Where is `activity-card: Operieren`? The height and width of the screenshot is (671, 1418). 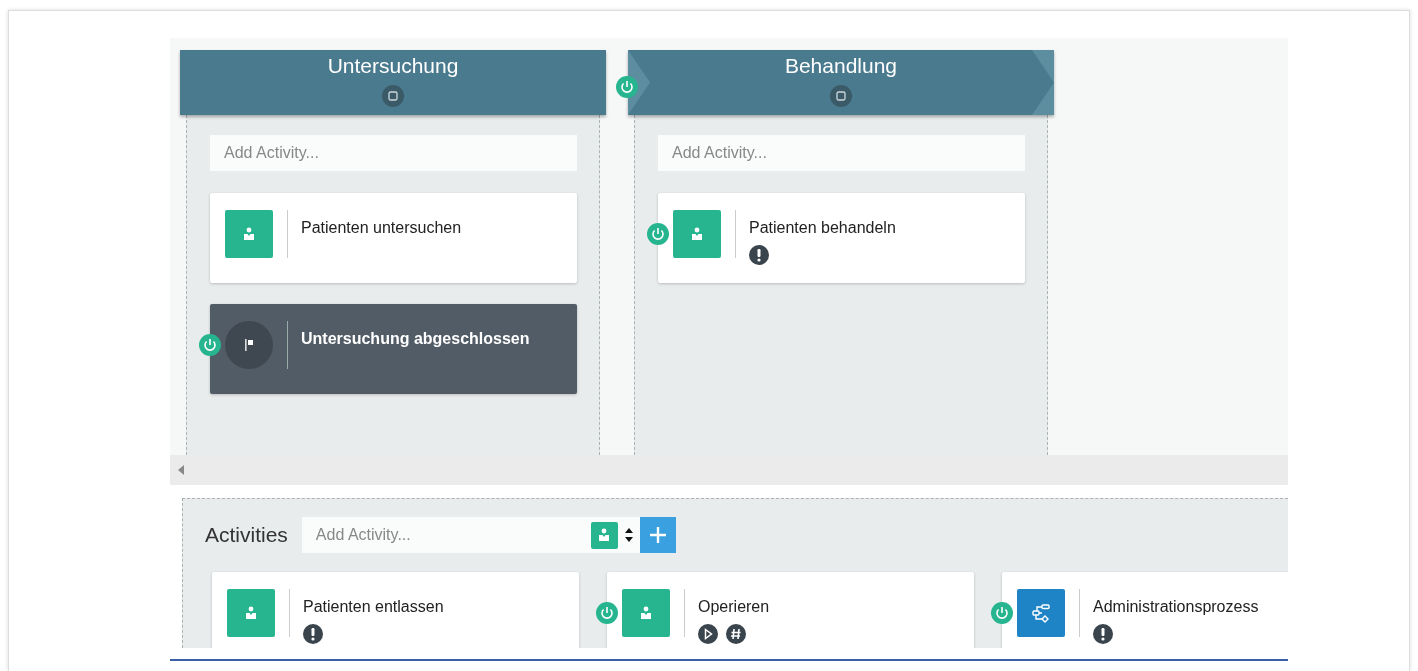 activity-card: Operieren is located at coordinates (790, 610).